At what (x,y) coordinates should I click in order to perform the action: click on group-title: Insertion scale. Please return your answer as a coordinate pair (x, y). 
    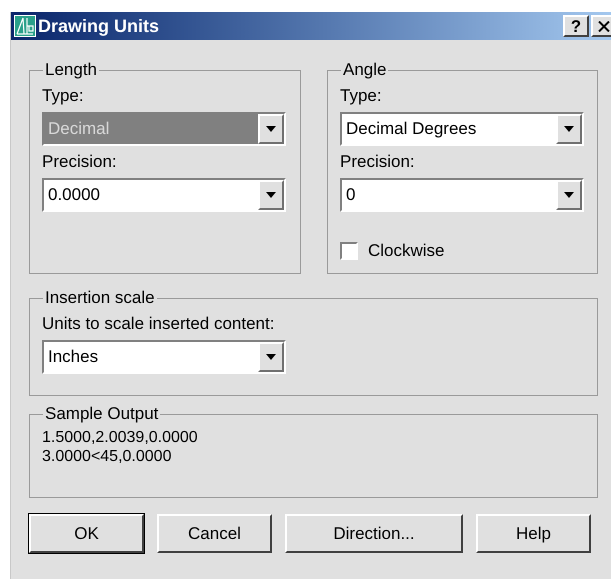
    Looking at the image, I should click on (100, 298).